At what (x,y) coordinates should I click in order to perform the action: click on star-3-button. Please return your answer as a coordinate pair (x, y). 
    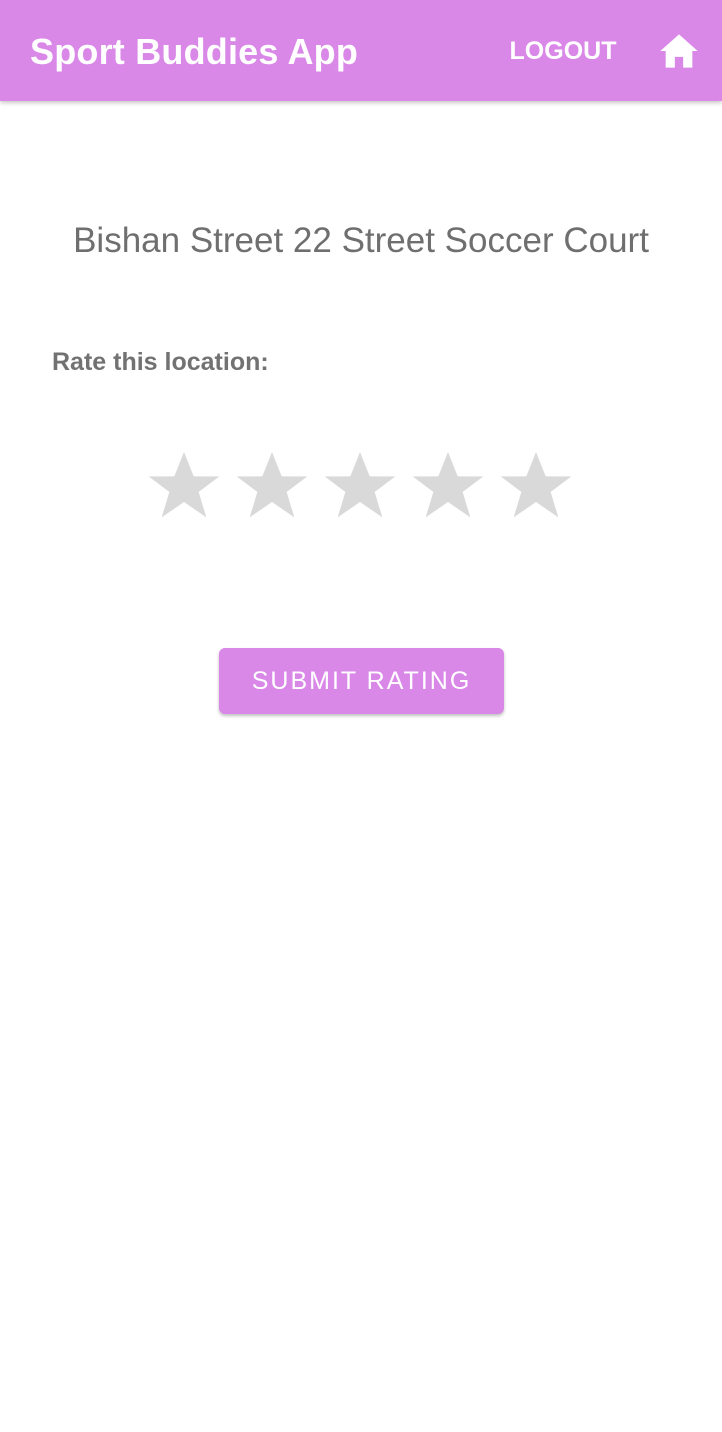
    Looking at the image, I should click on (360, 486).